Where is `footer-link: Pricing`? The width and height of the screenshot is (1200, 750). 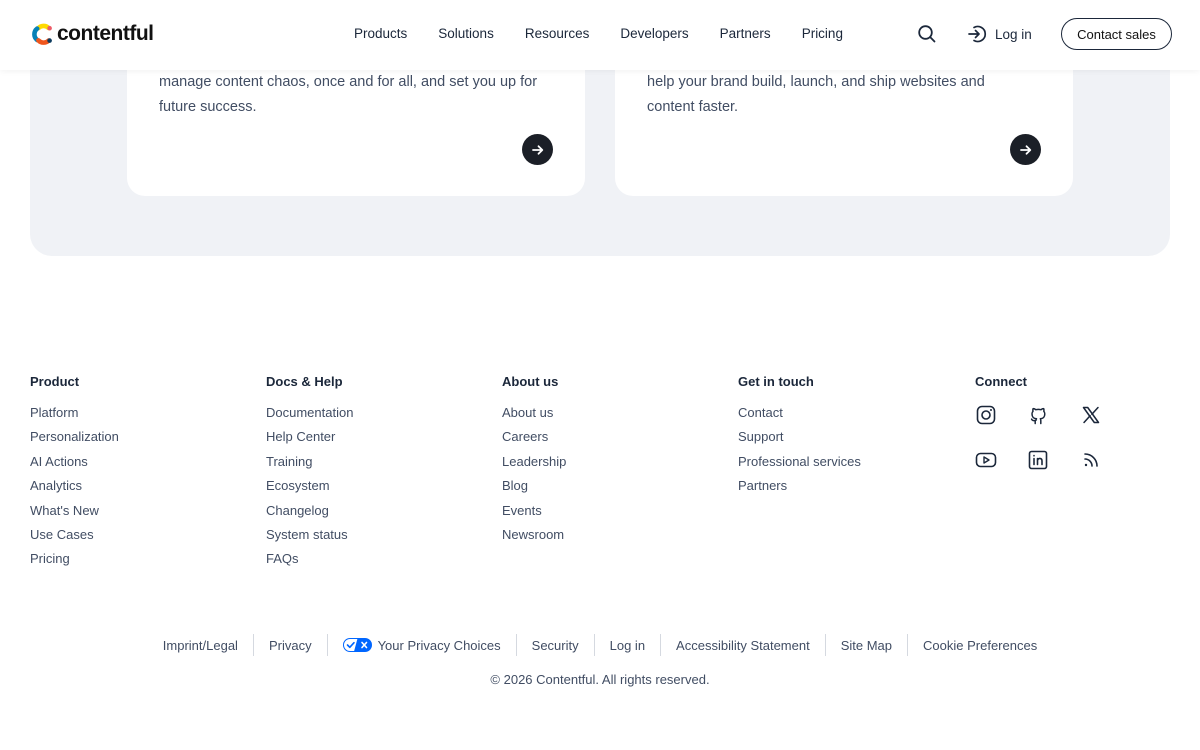
footer-link: Pricing is located at coordinates (74, 563).